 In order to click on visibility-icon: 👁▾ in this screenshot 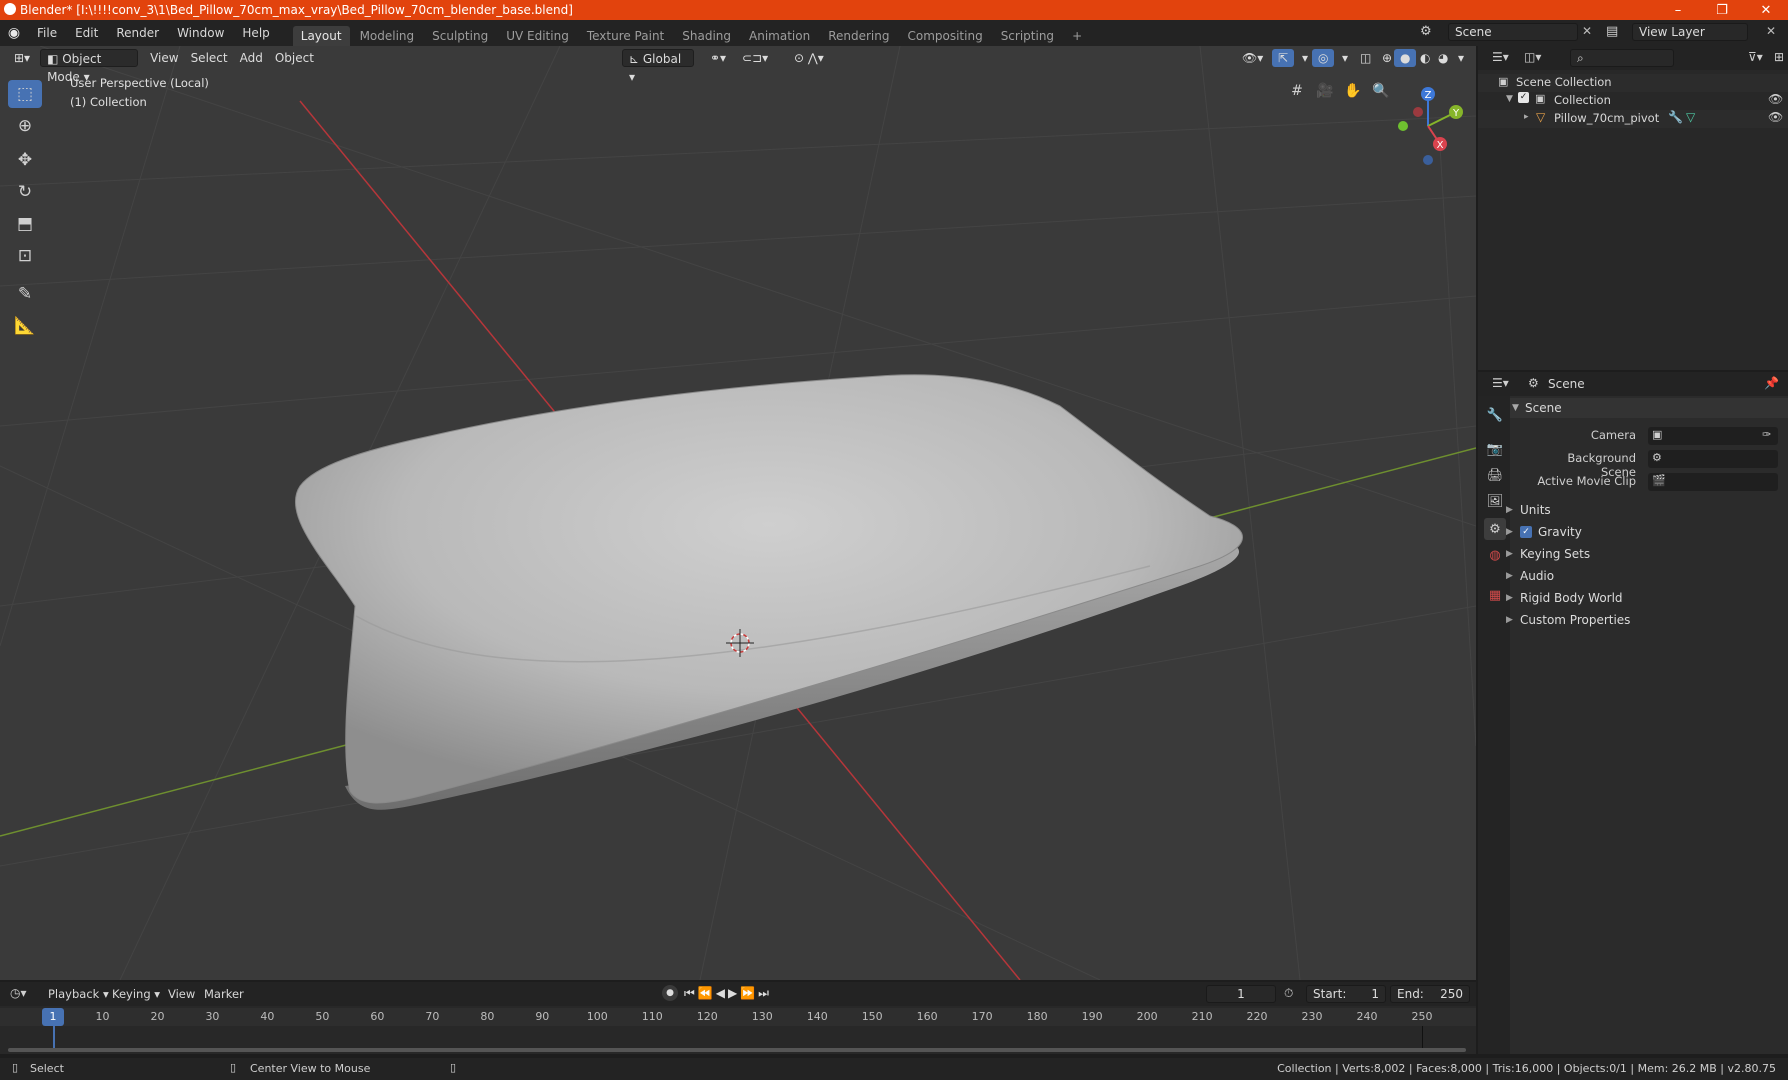, I will do `click(1252, 58)`.